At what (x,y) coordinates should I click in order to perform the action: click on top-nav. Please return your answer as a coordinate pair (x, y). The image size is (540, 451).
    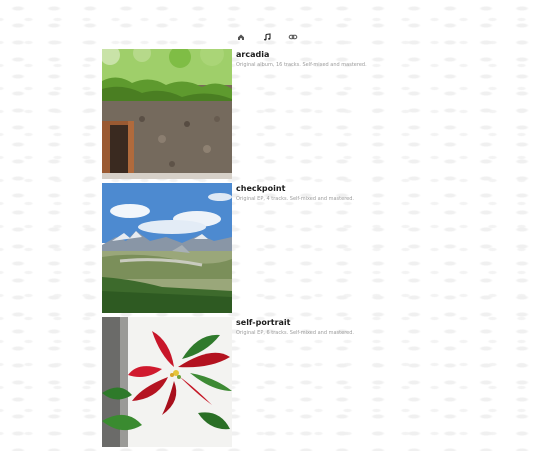
    Looking at the image, I should click on (270, 37).